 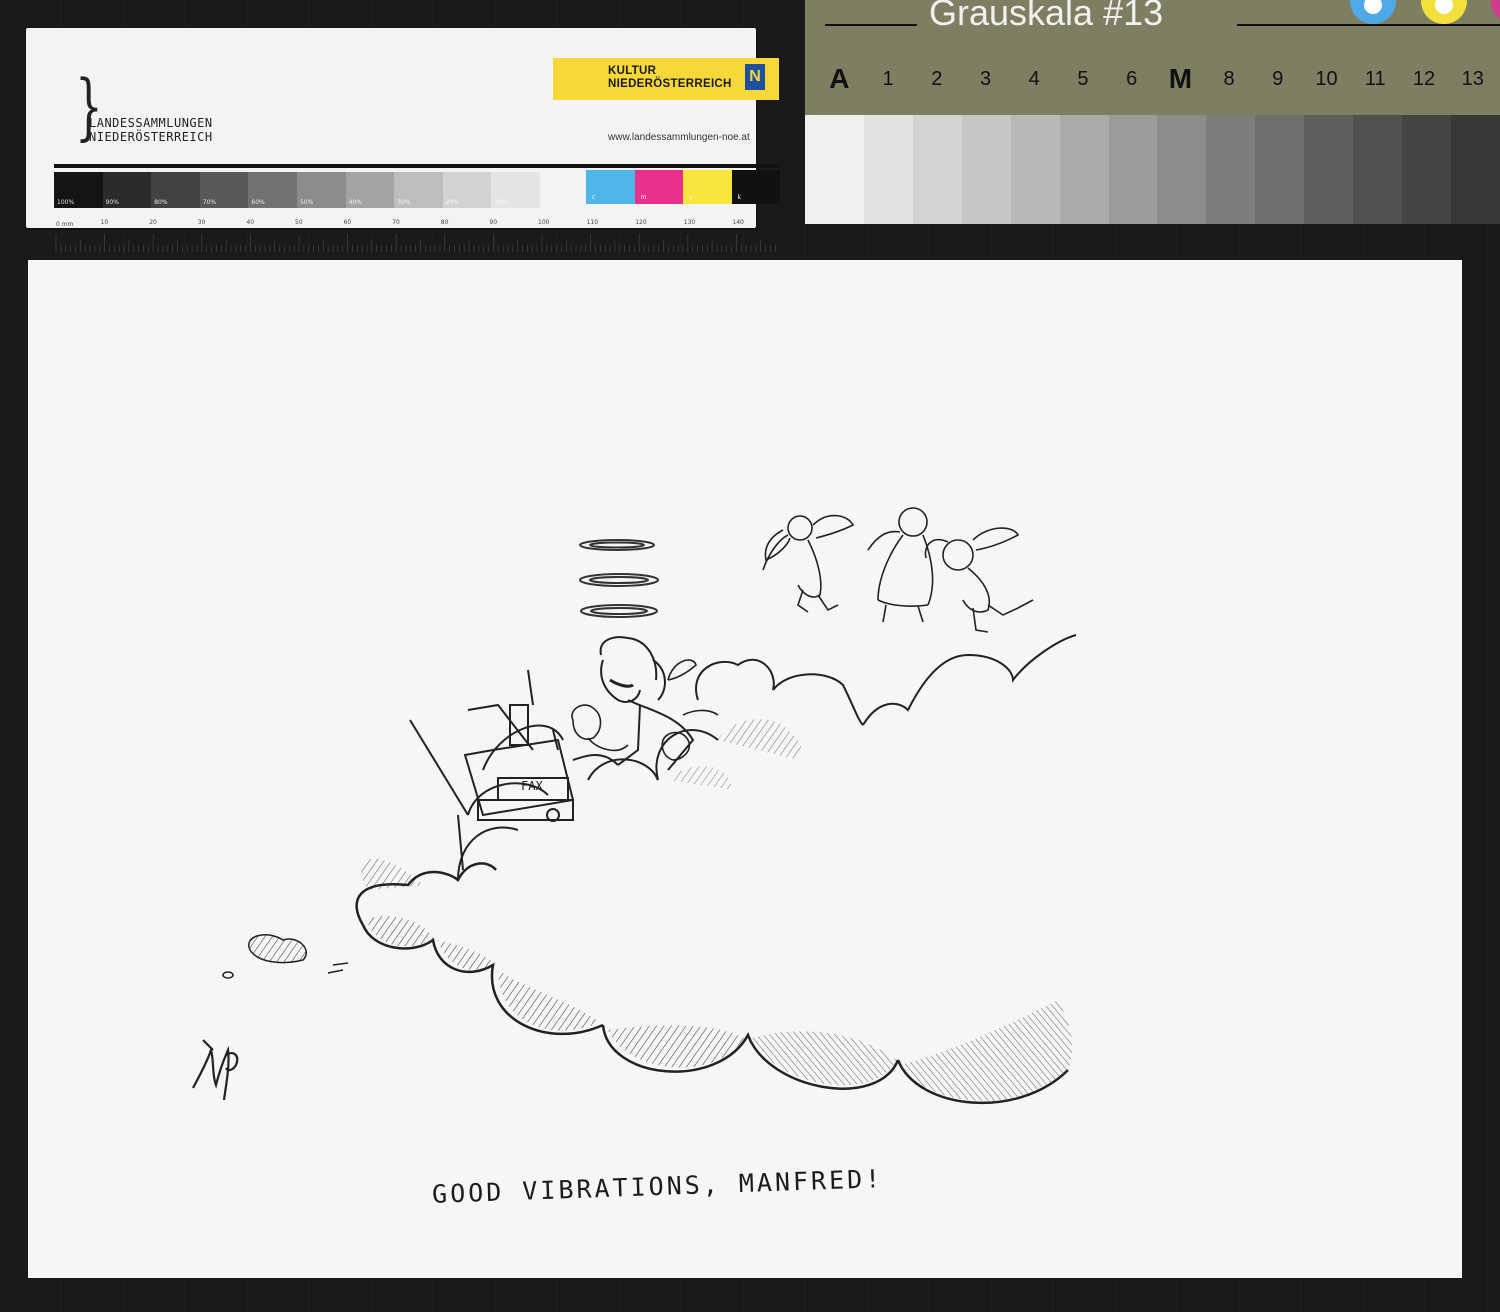 I want to click on gray-patch-label: 80%, so click(x=161, y=202).